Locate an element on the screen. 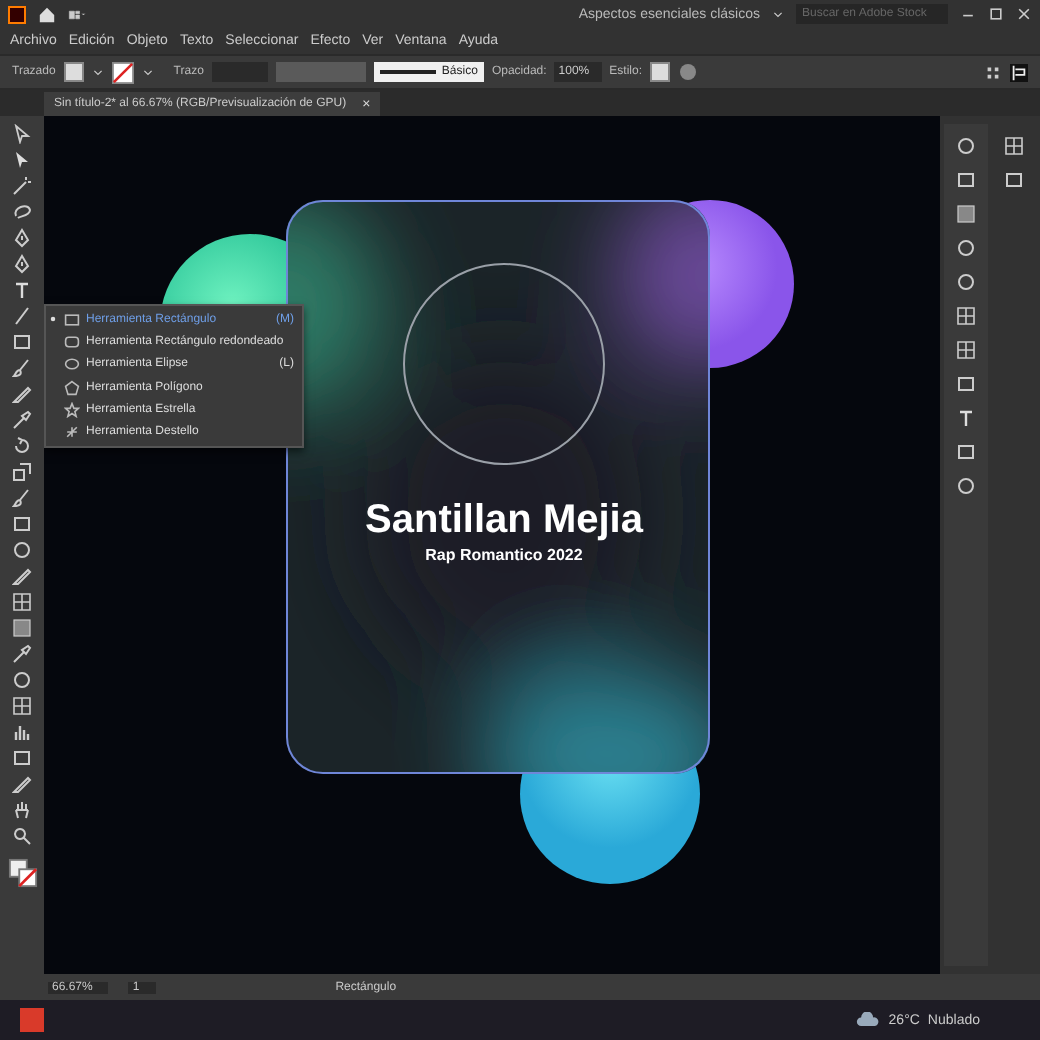  fill-stroke-icon is located at coordinates (22, 873).